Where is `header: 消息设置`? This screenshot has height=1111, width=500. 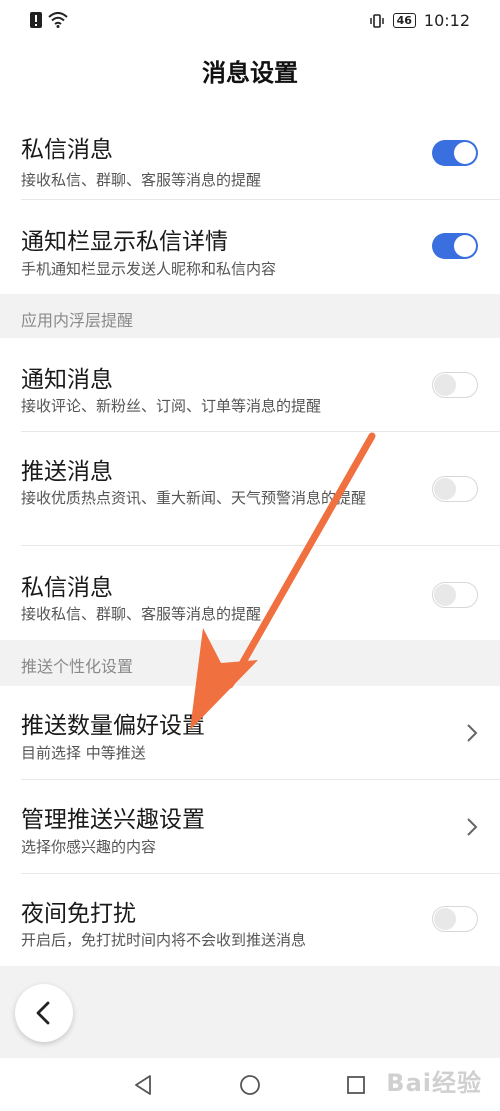 header: 消息设置 is located at coordinates (250, 74).